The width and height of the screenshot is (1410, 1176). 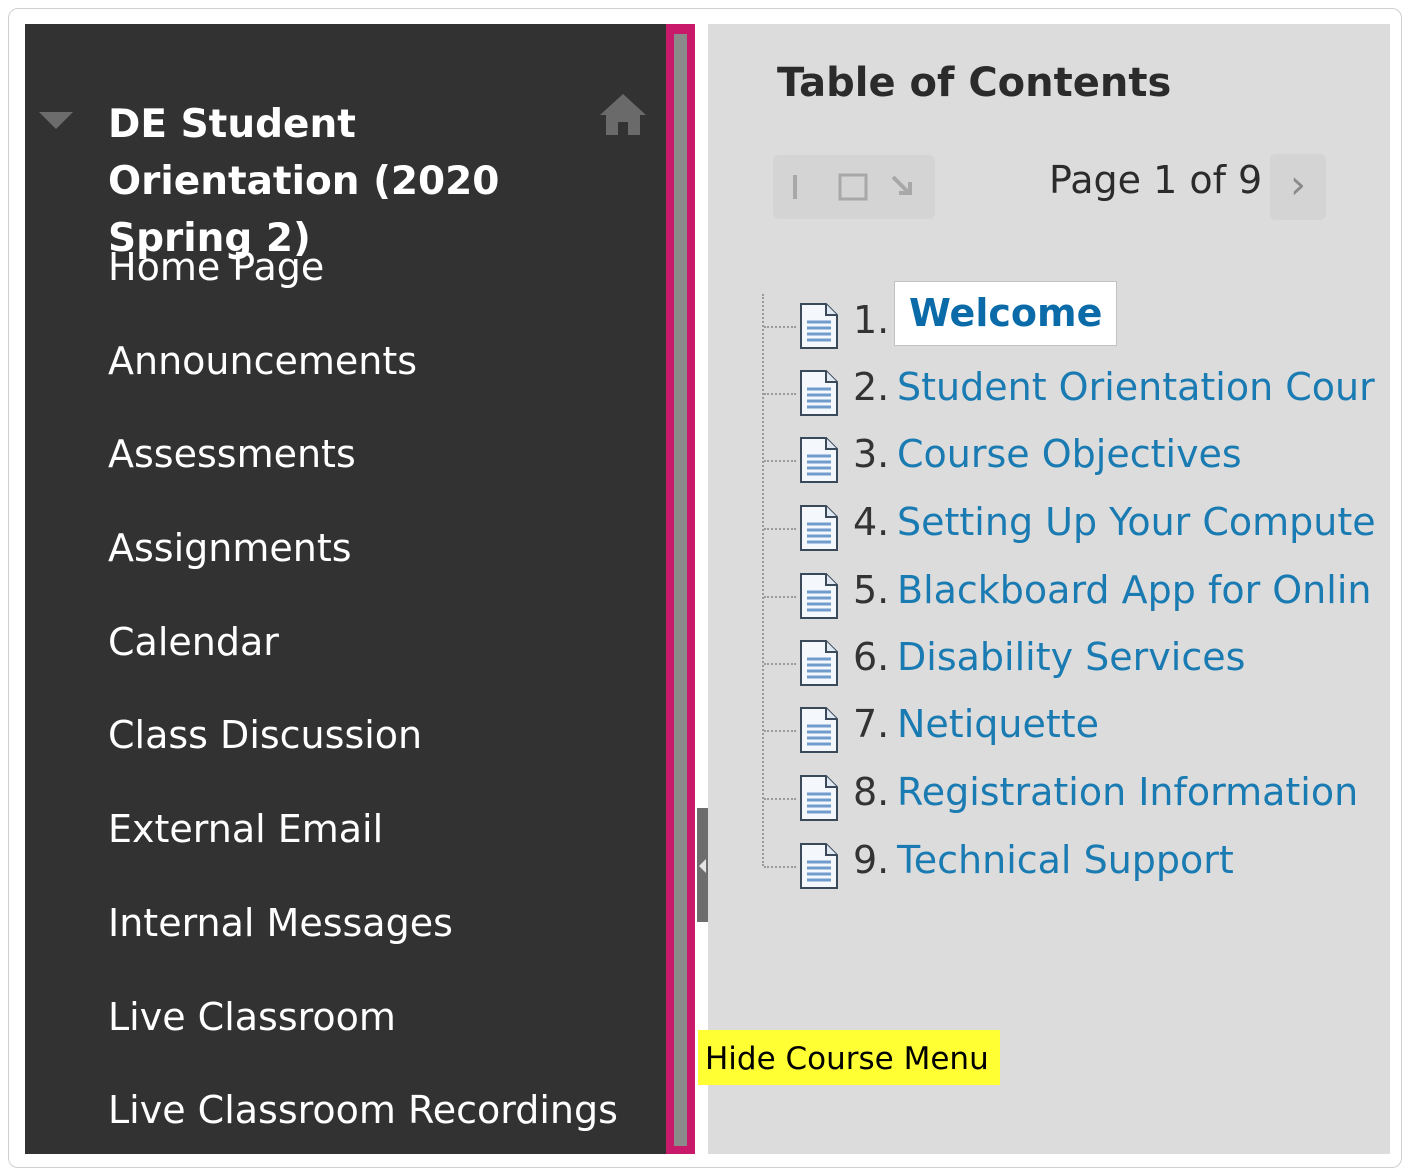 I want to click on hide-course-menu-tooltip: Hide Course Menu, so click(x=849, y=1057).